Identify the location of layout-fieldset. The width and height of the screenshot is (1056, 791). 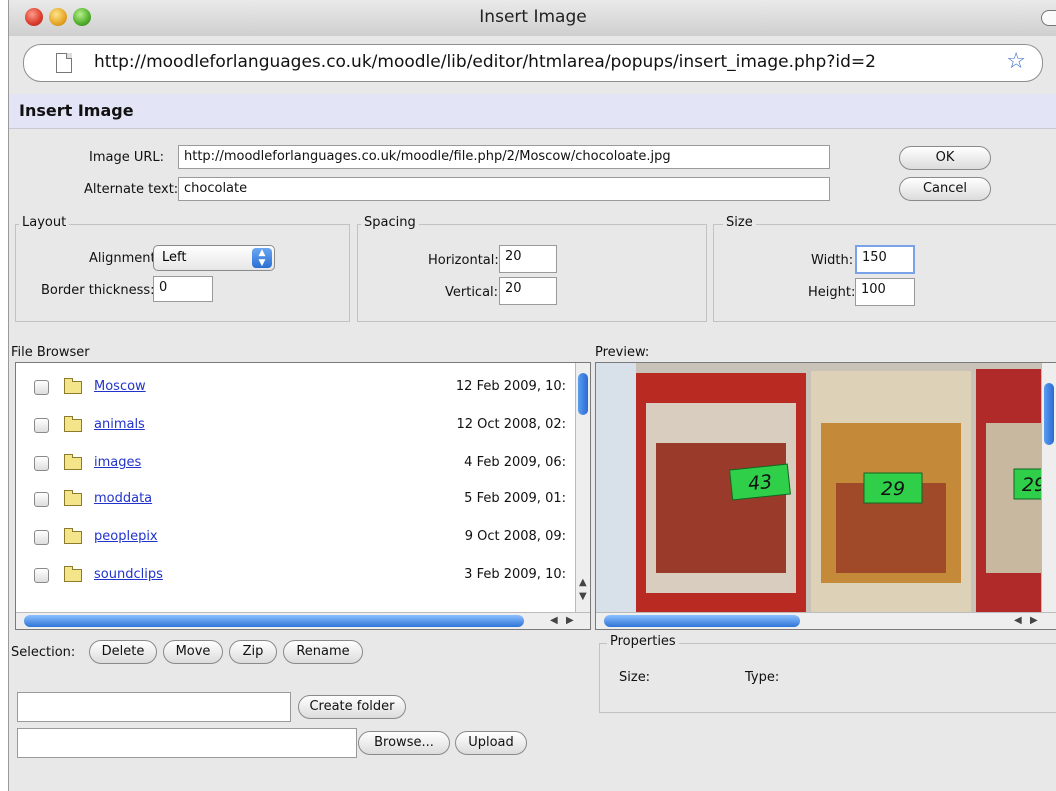
(182, 273).